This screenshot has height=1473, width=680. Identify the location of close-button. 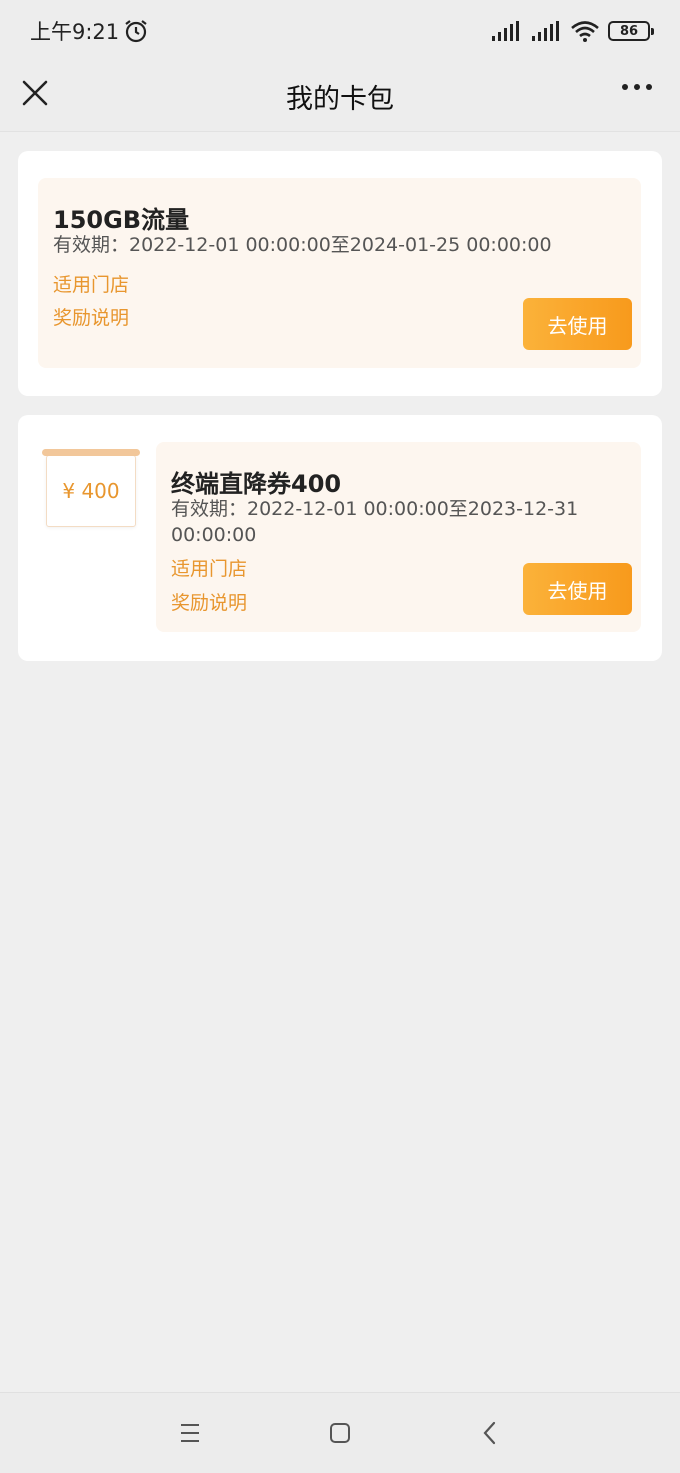
(35, 93).